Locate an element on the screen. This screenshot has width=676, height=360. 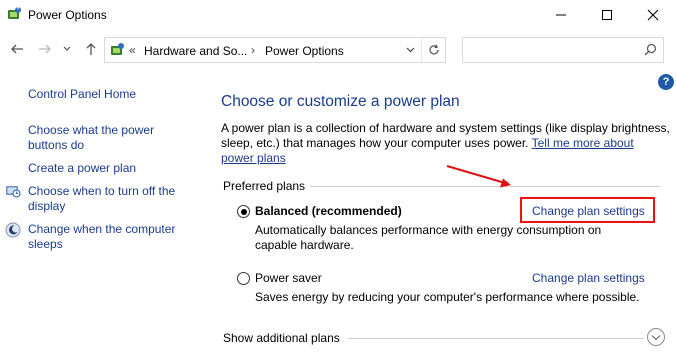
display-clock-icon is located at coordinates (13, 191).